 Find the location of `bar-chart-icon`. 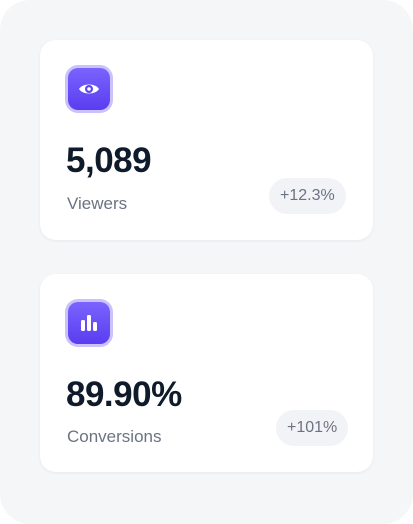

bar-chart-icon is located at coordinates (89, 323).